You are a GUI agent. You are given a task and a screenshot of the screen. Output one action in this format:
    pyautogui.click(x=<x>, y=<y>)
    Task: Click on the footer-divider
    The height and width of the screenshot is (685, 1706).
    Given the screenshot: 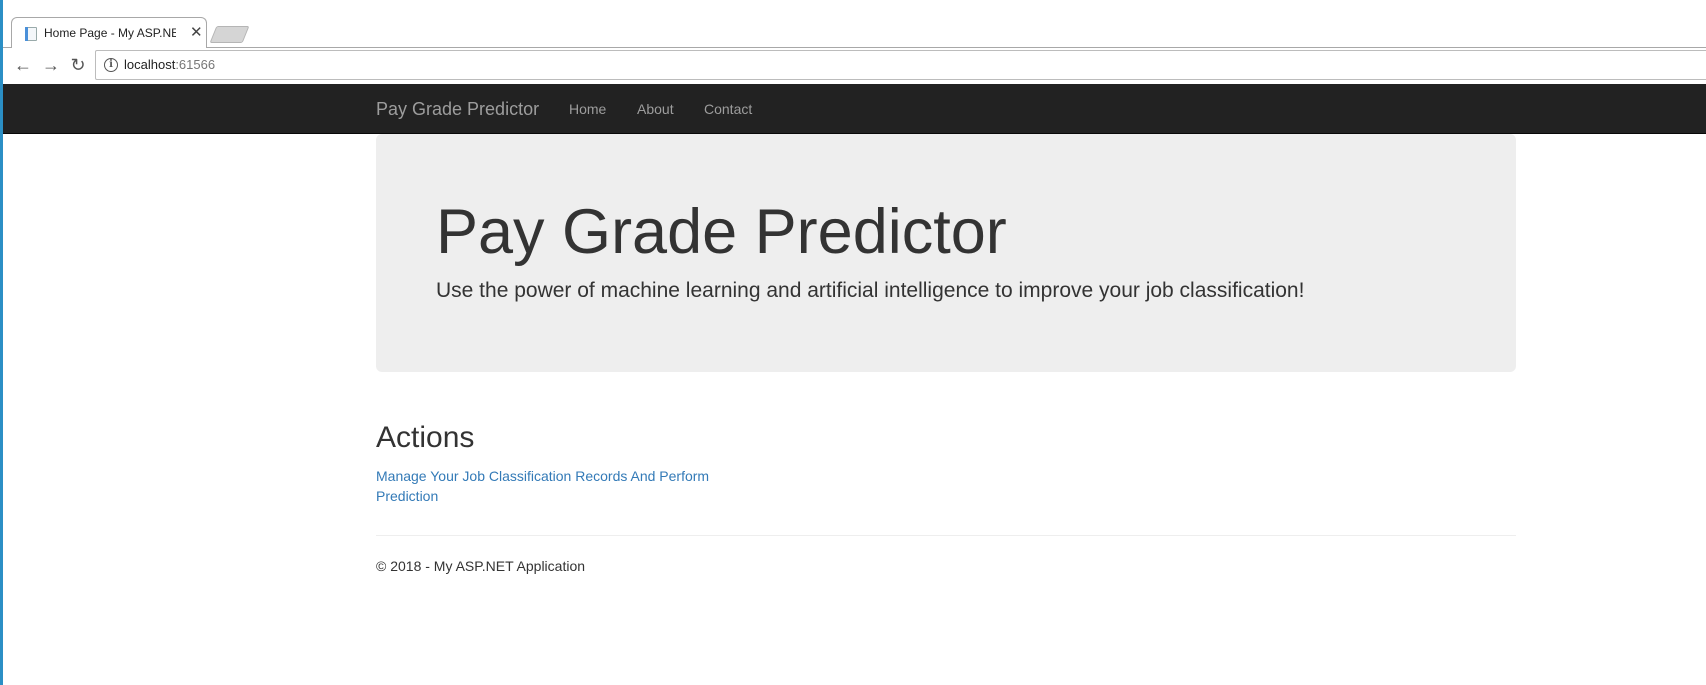 What is the action you would take?
    pyautogui.click(x=946, y=535)
    